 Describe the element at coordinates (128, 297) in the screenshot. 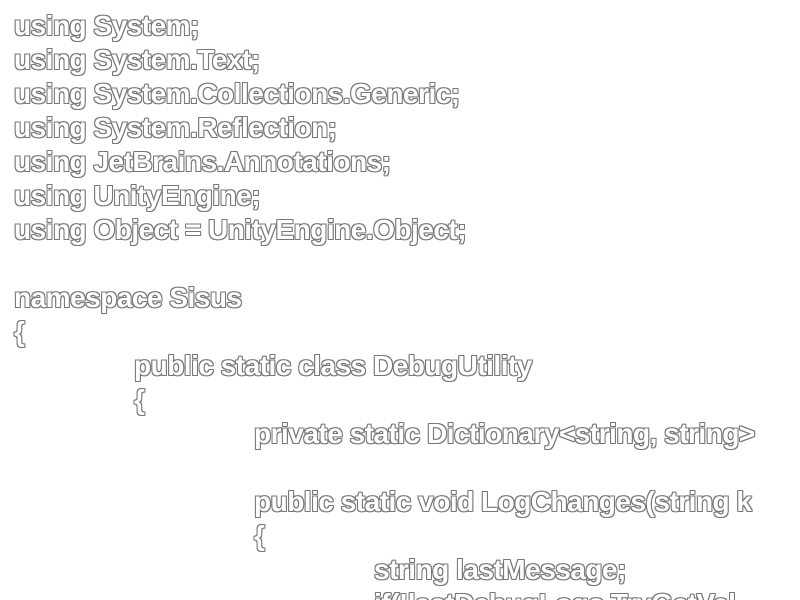

I see `code-line-9: namespace Sisus` at that location.